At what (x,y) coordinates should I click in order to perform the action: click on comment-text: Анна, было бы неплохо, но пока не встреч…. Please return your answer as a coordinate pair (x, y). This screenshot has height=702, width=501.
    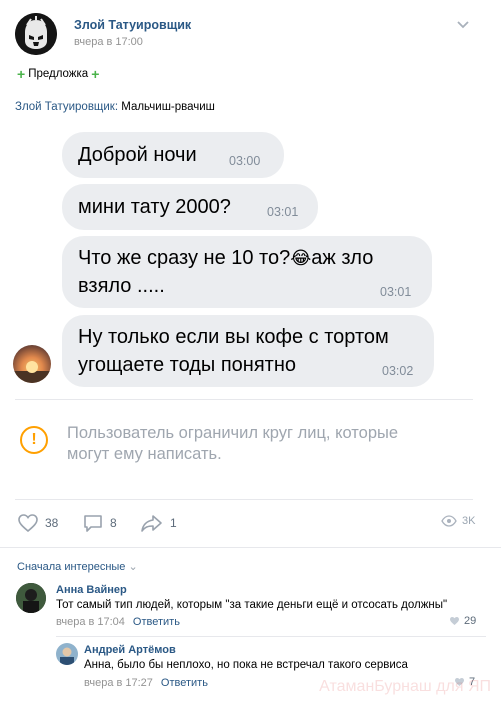
    Looking at the image, I should click on (246, 665).